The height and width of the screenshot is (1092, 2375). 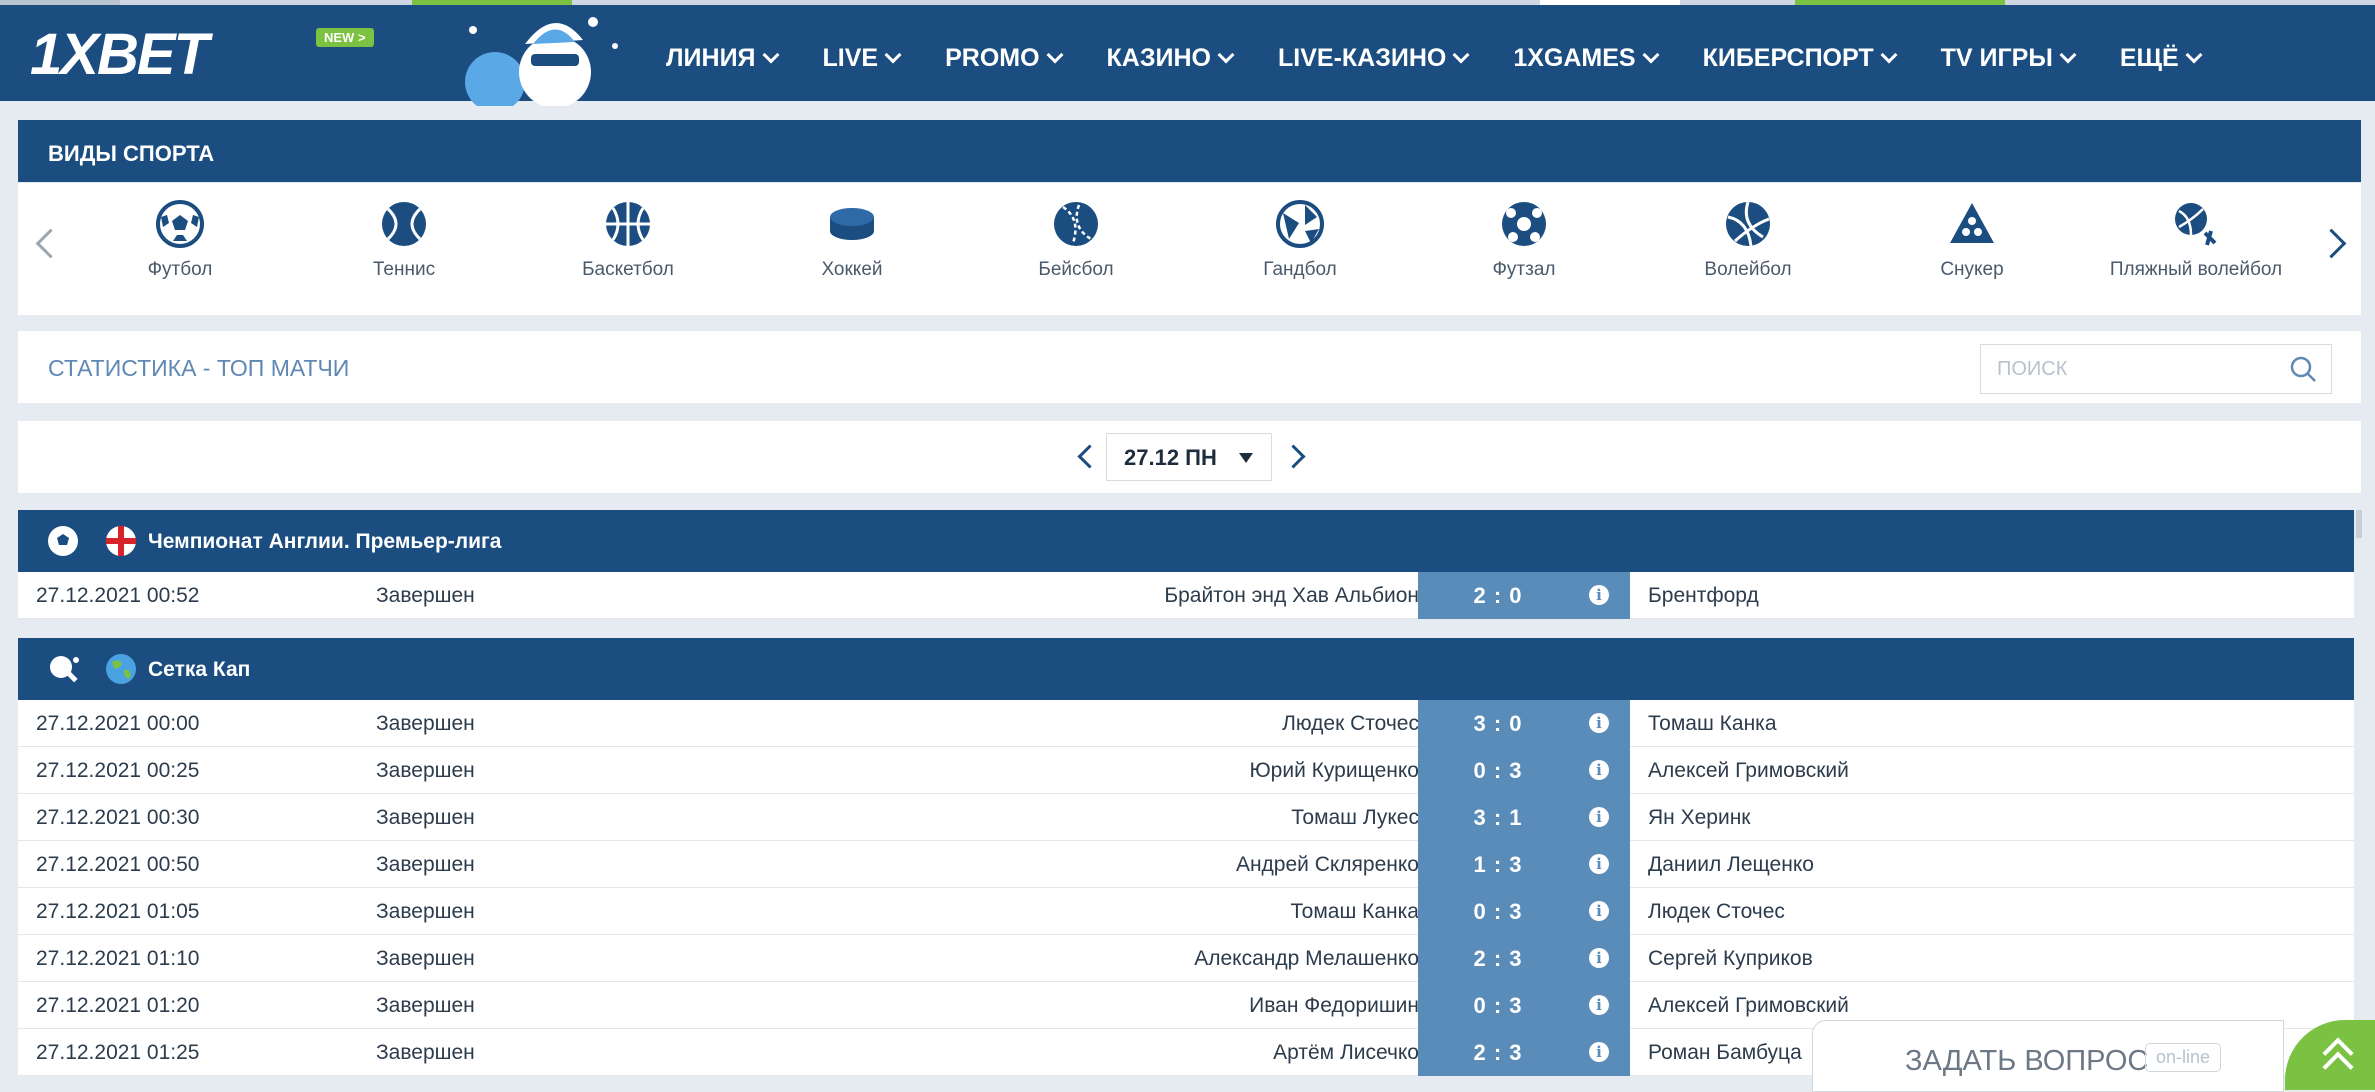 I want to click on beach-volleyball-icon, so click(x=2196, y=224).